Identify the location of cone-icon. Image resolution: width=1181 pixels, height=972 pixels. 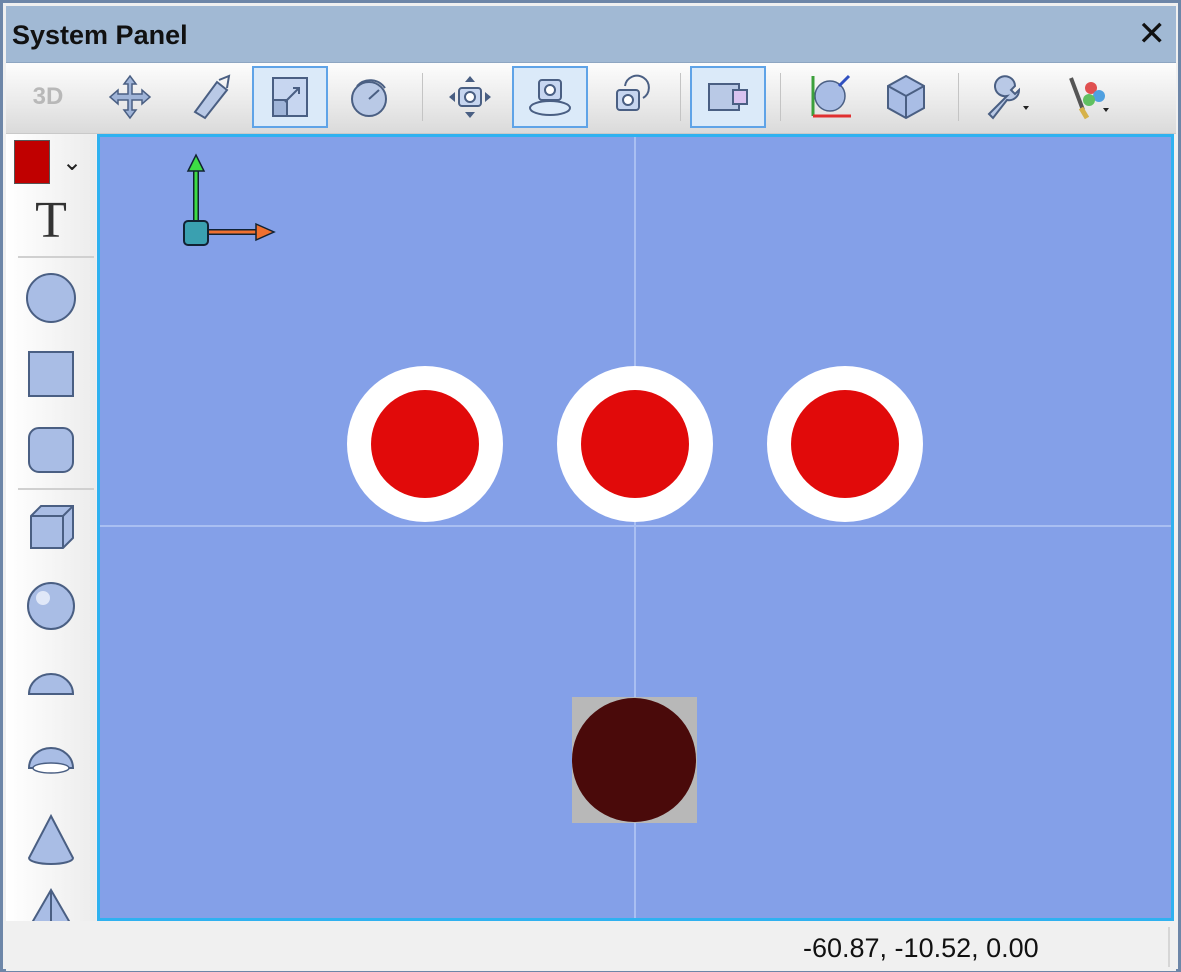
(51, 839).